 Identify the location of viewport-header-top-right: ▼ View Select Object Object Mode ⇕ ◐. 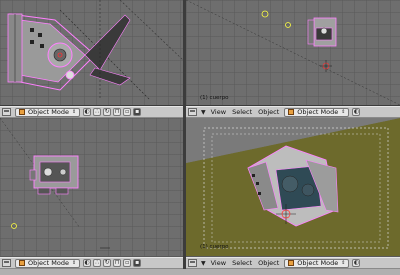
(293, 112).